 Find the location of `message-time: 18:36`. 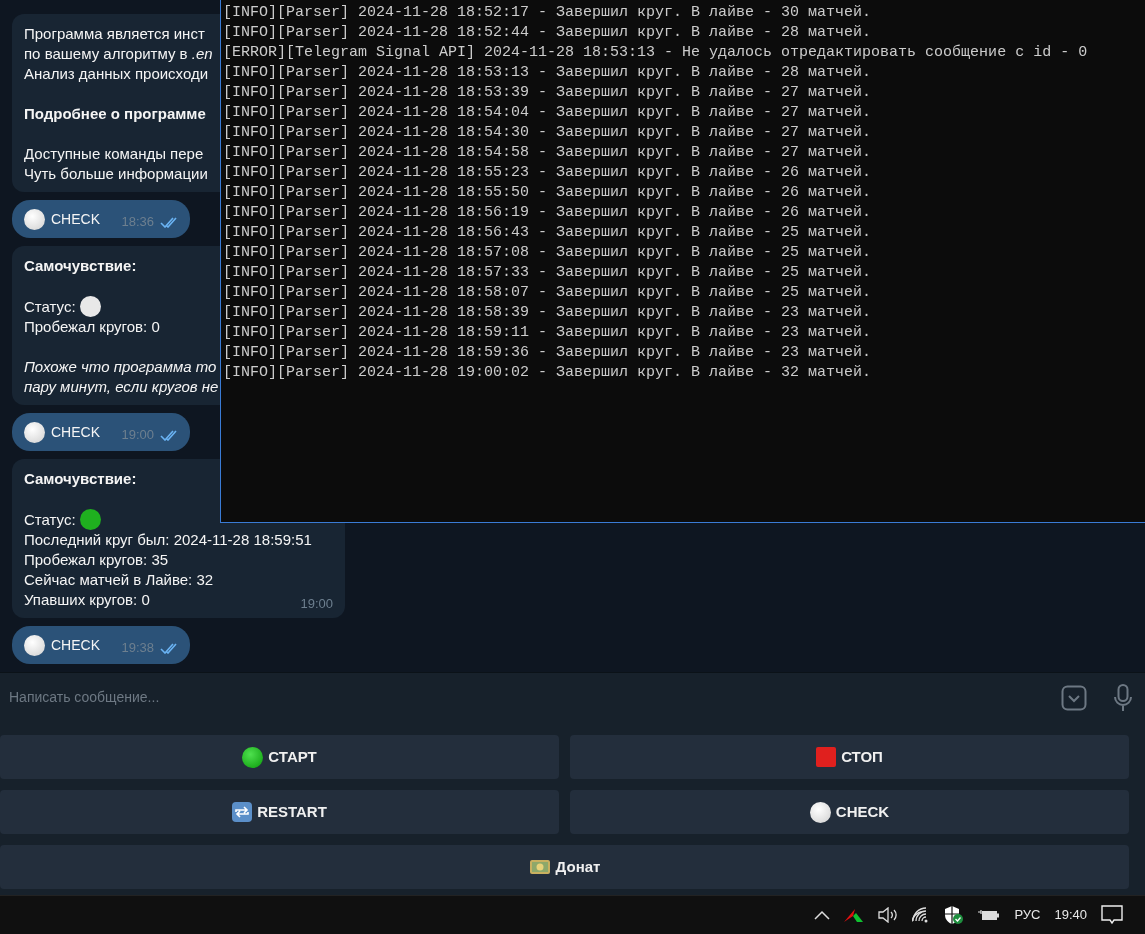

message-time: 18:36 is located at coordinates (137, 222).